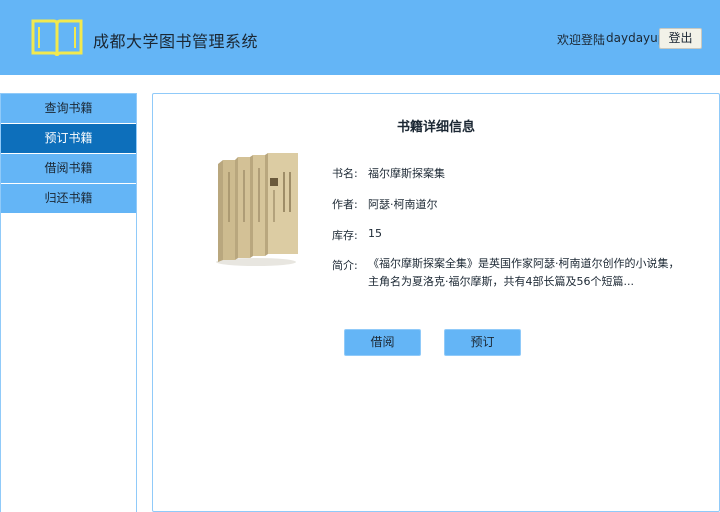  What do you see at coordinates (636, 38) in the screenshot?
I see `username-label: daydayup` at bounding box center [636, 38].